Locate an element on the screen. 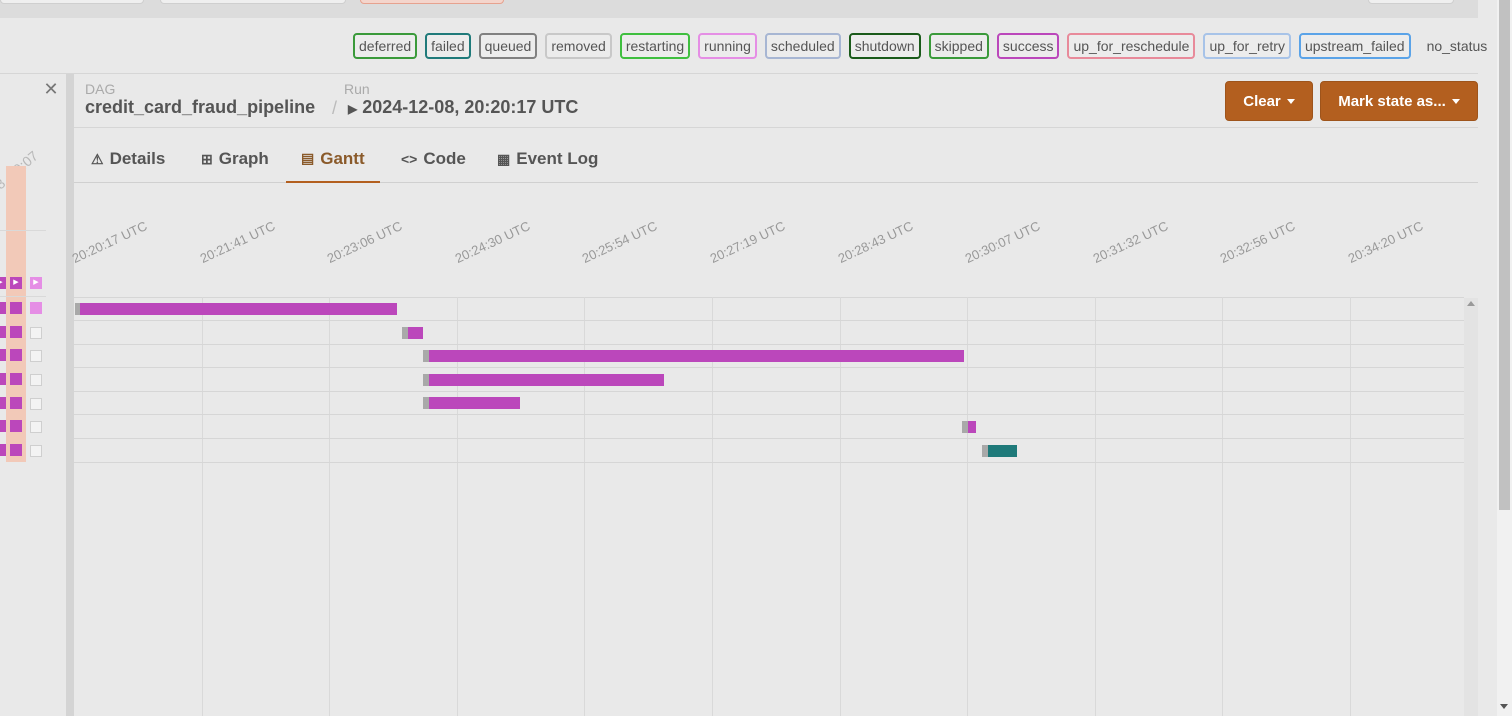 Image resolution: width=1512 pixels, height=716 pixels. selected-run-column is located at coordinates (16, 314).